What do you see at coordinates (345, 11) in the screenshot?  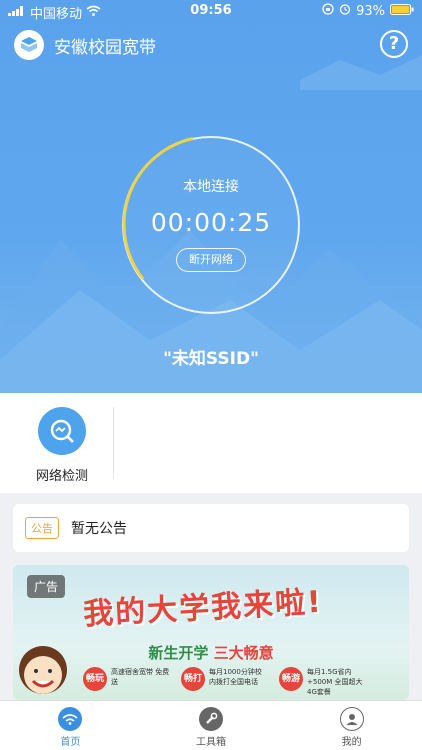 I see `alarm-icon` at bounding box center [345, 11].